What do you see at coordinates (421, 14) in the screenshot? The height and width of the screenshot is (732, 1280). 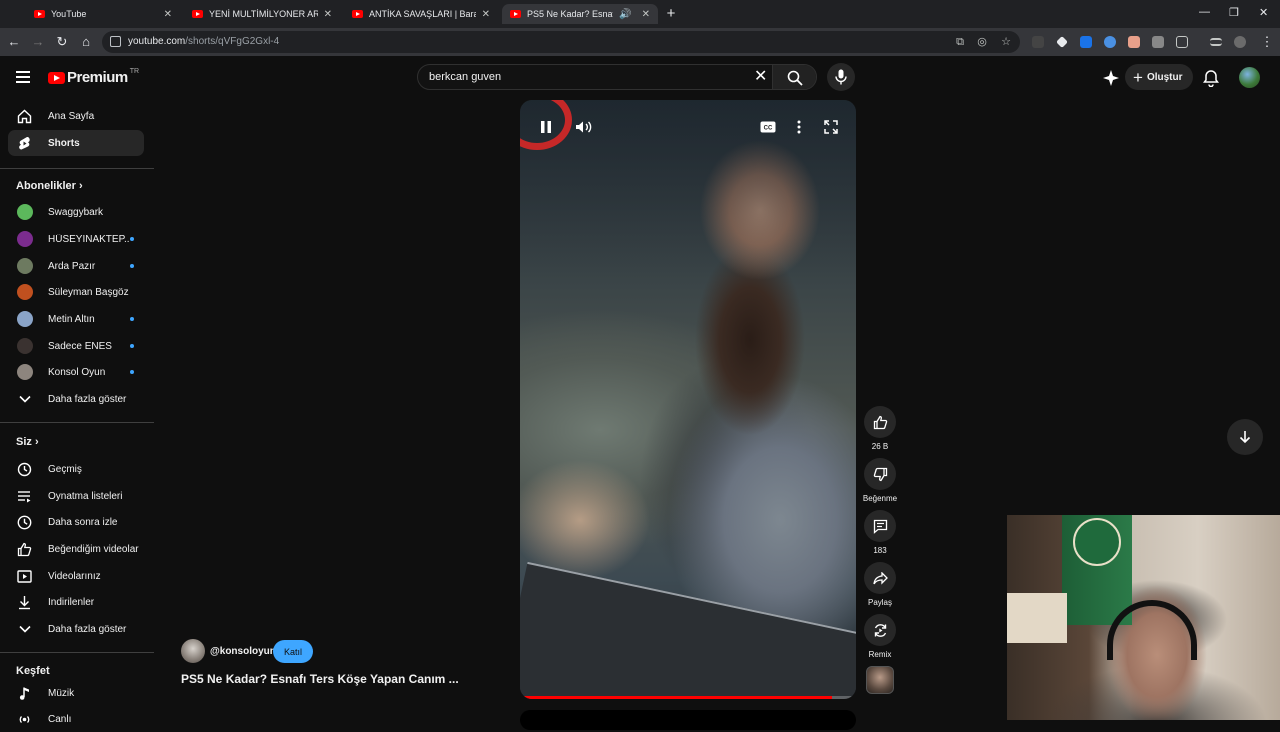 I see `browser-tab: ANTİKA SAVAŞLARI | Baran Gü ✕` at bounding box center [421, 14].